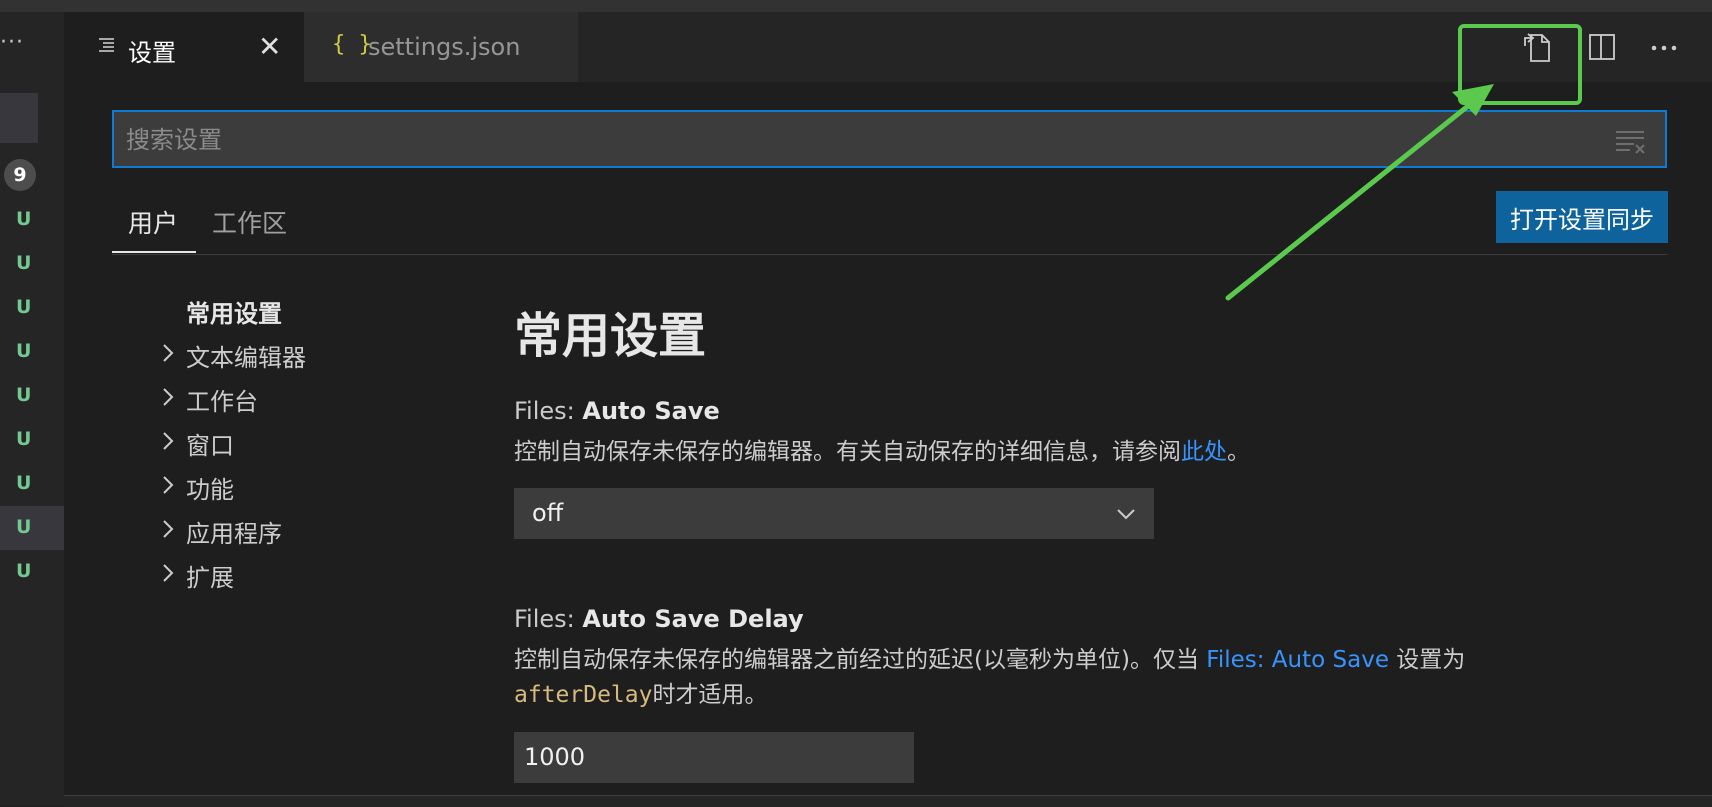 This screenshot has width=1712, height=807. What do you see at coordinates (583, 695) in the screenshot?
I see `code-value: afterDelay` at bounding box center [583, 695].